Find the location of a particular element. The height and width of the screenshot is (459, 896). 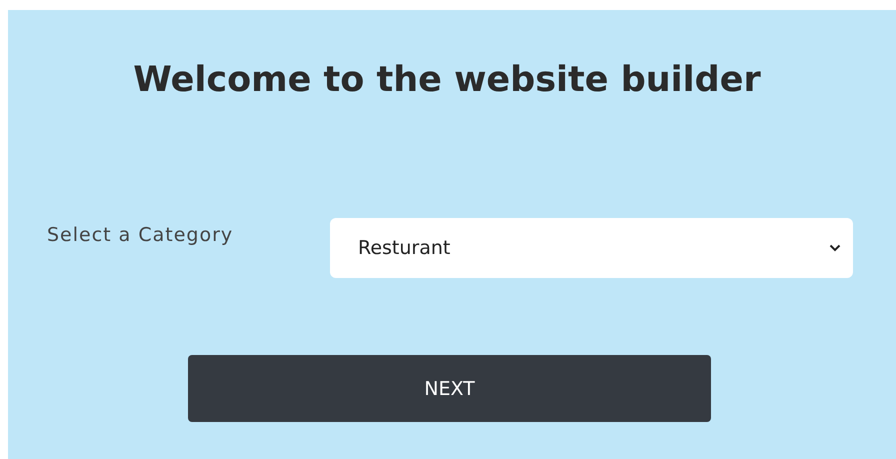

next-button: NEXT is located at coordinates (449, 388).